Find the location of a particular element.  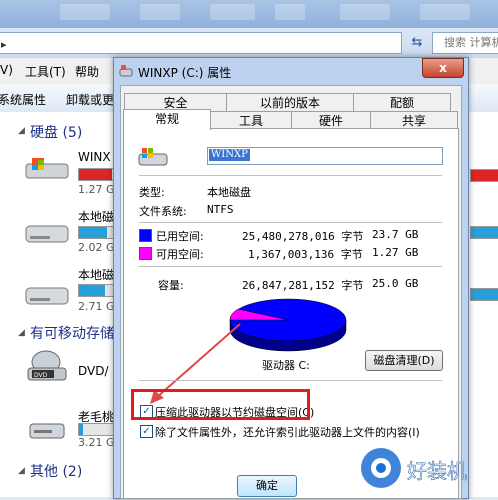

uninstall-button: 卸载或更 is located at coordinates (90, 99).